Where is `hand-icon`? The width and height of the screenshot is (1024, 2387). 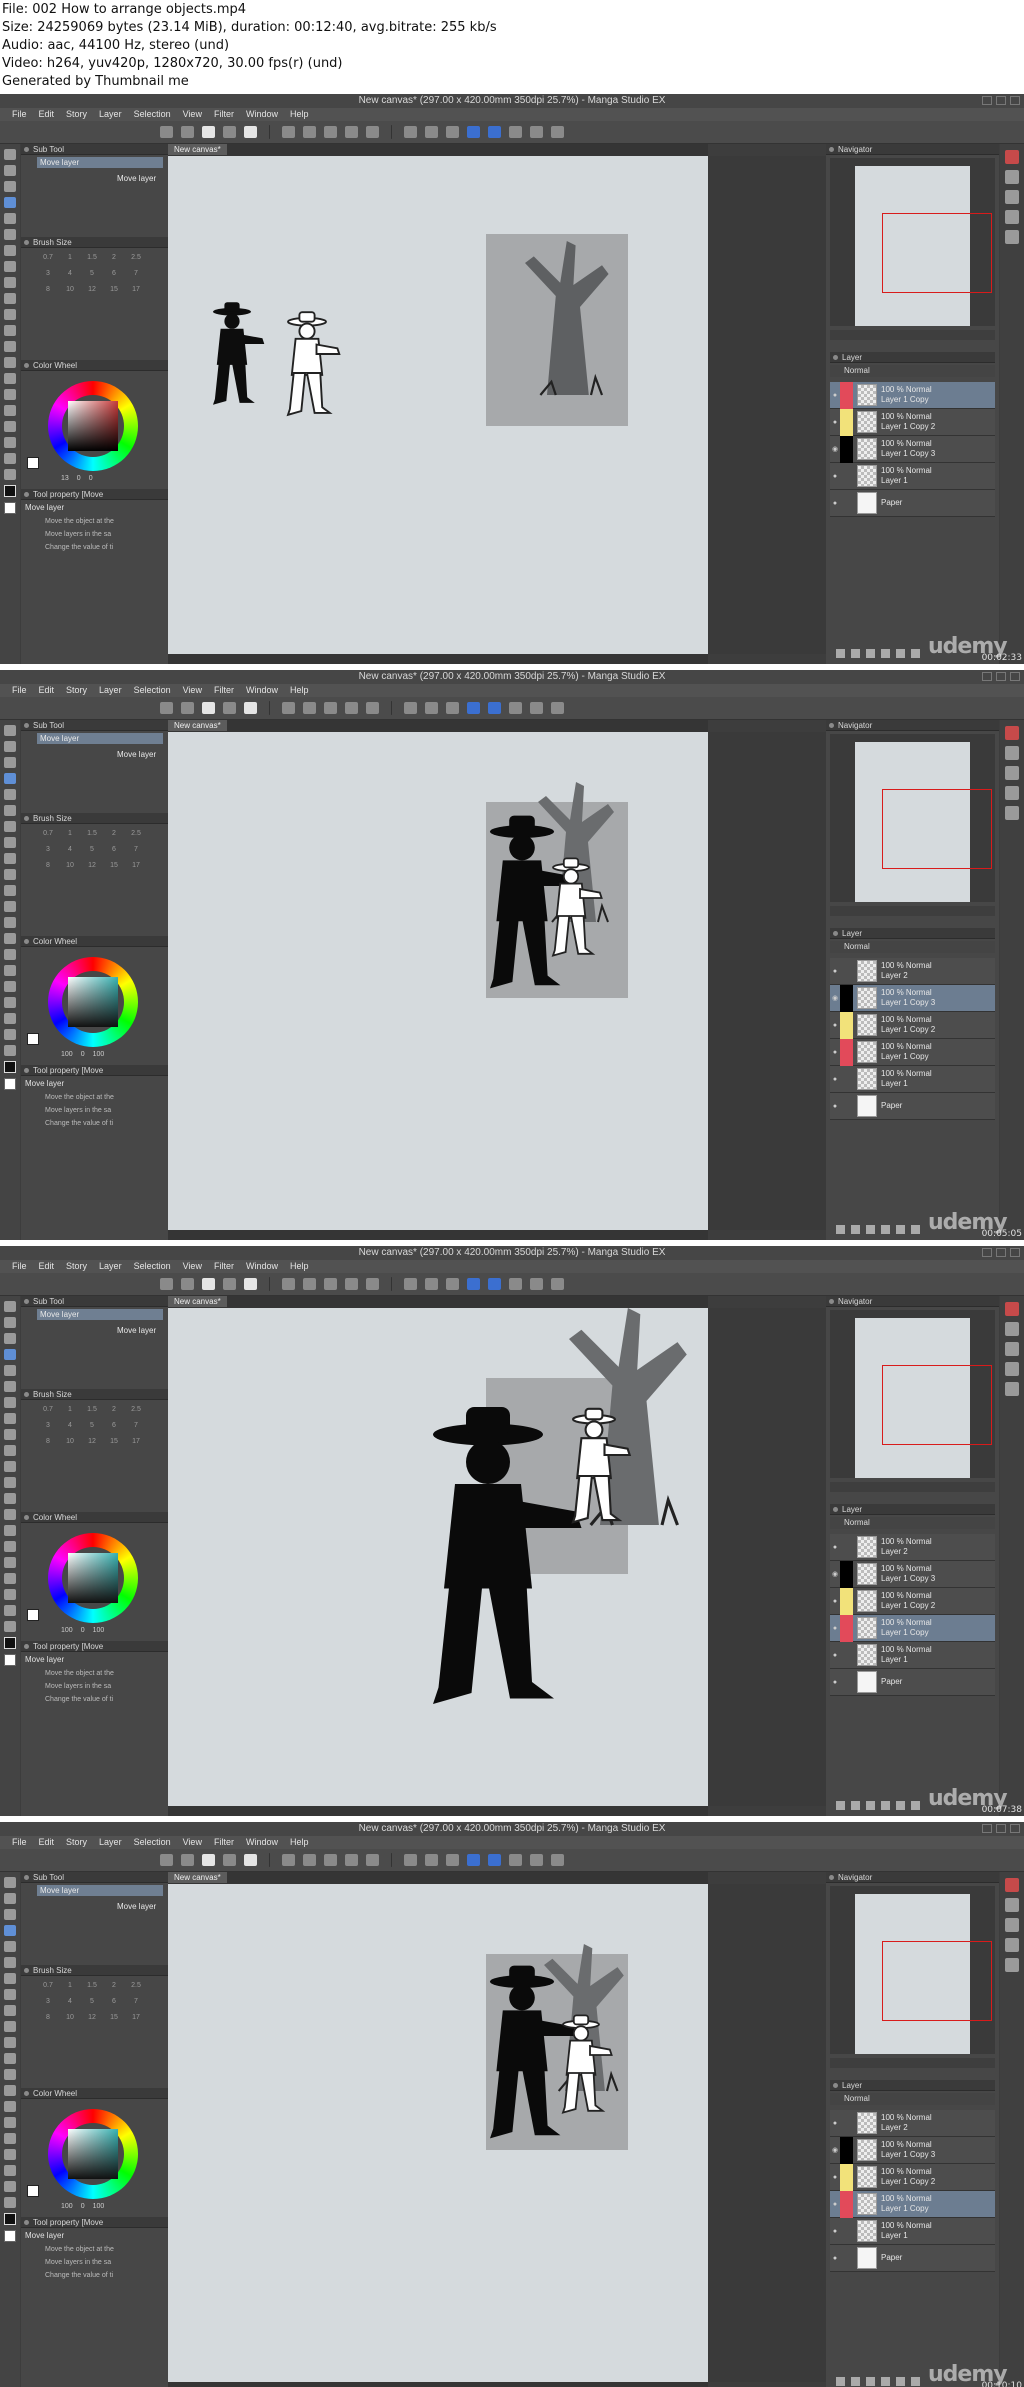
hand-icon is located at coordinates (10, 170).